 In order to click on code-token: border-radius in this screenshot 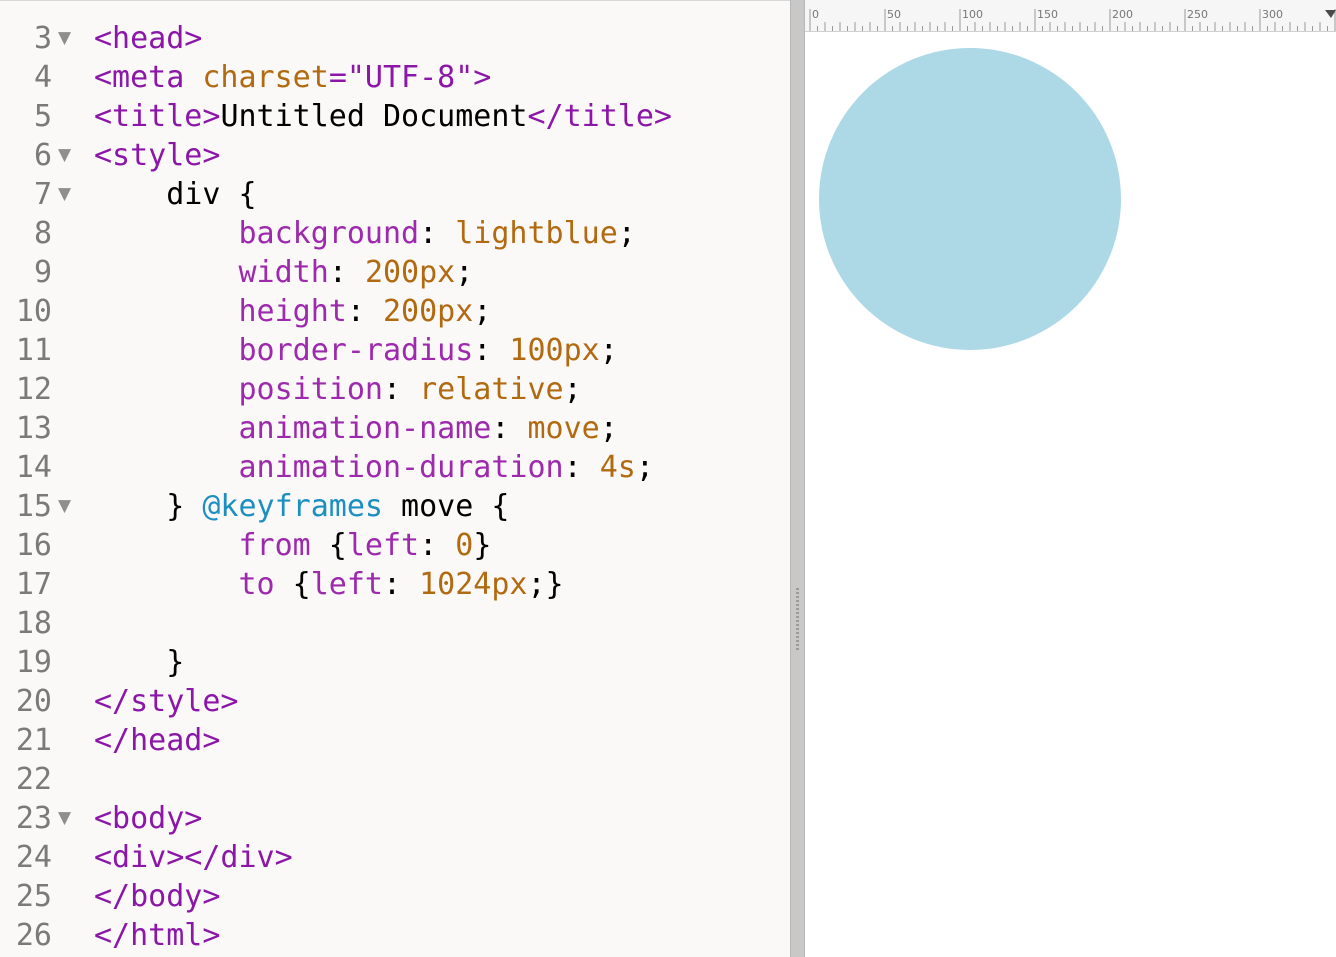, I will do `click(284, 350)`.